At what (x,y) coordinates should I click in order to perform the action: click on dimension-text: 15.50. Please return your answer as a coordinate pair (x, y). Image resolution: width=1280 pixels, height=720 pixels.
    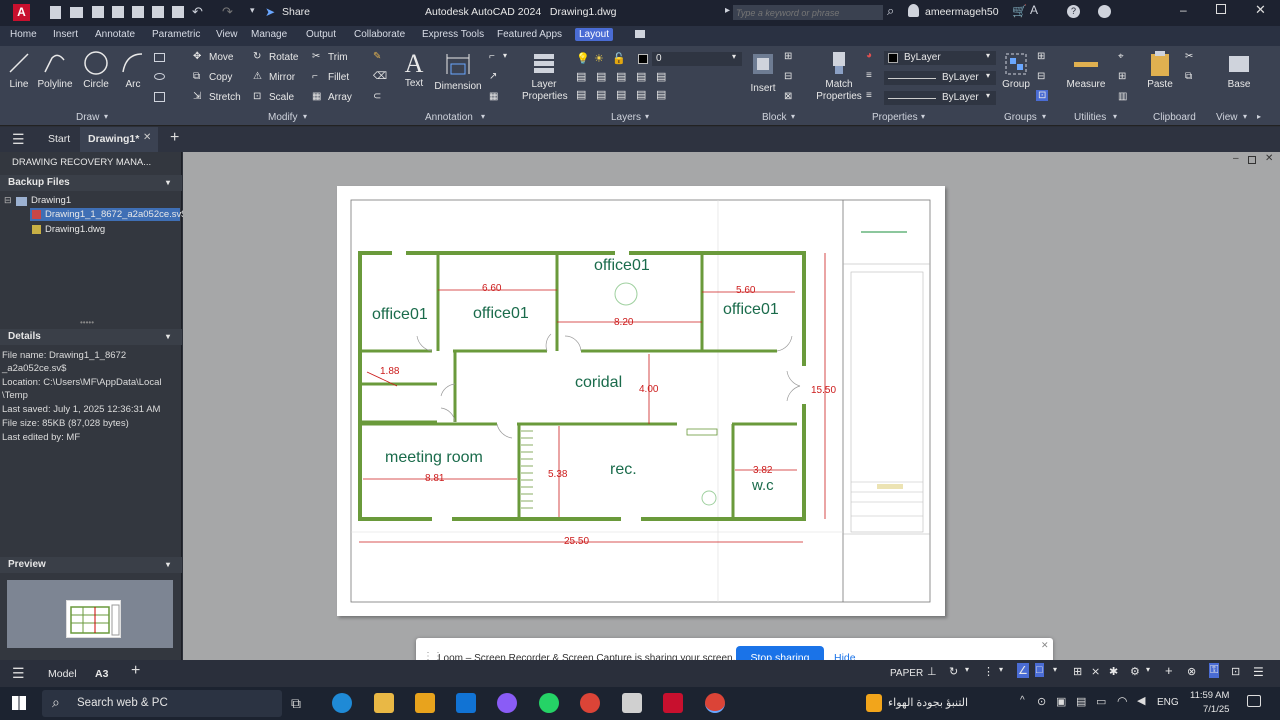
    Looking at the image, I should click on (823, 390).